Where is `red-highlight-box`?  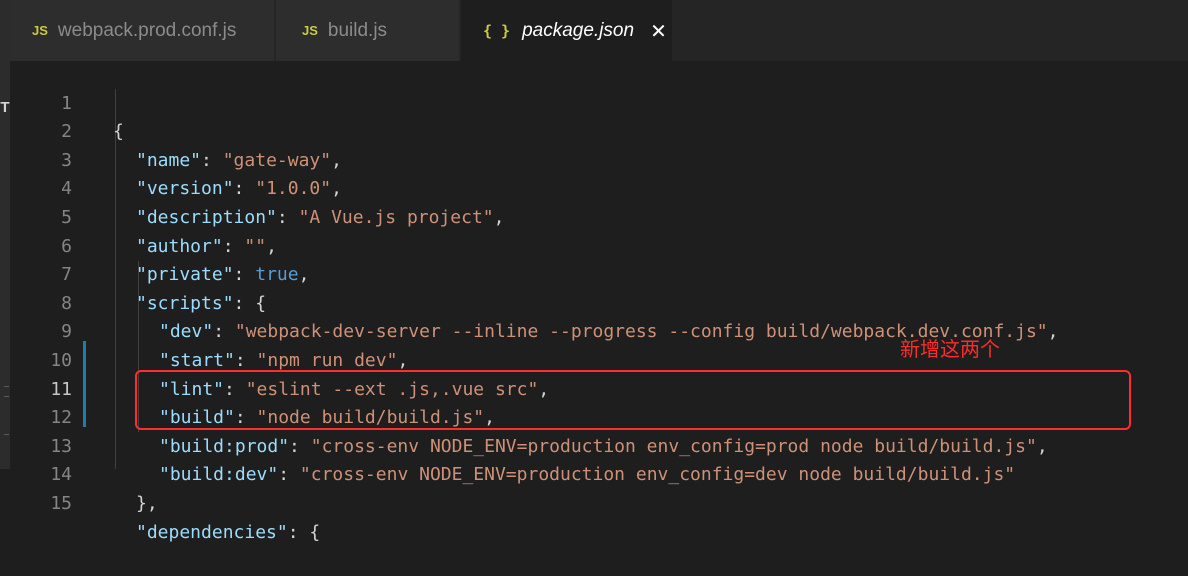
red-highlight-box is located at coordinates (633, 400).